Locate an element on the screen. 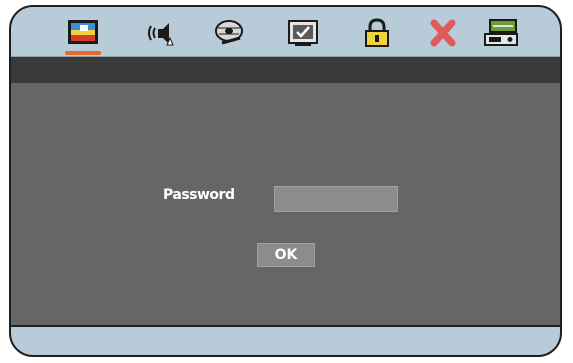 The height and width of the screenshot is (363, 573). status-bar is located at coordinates (285, 70).